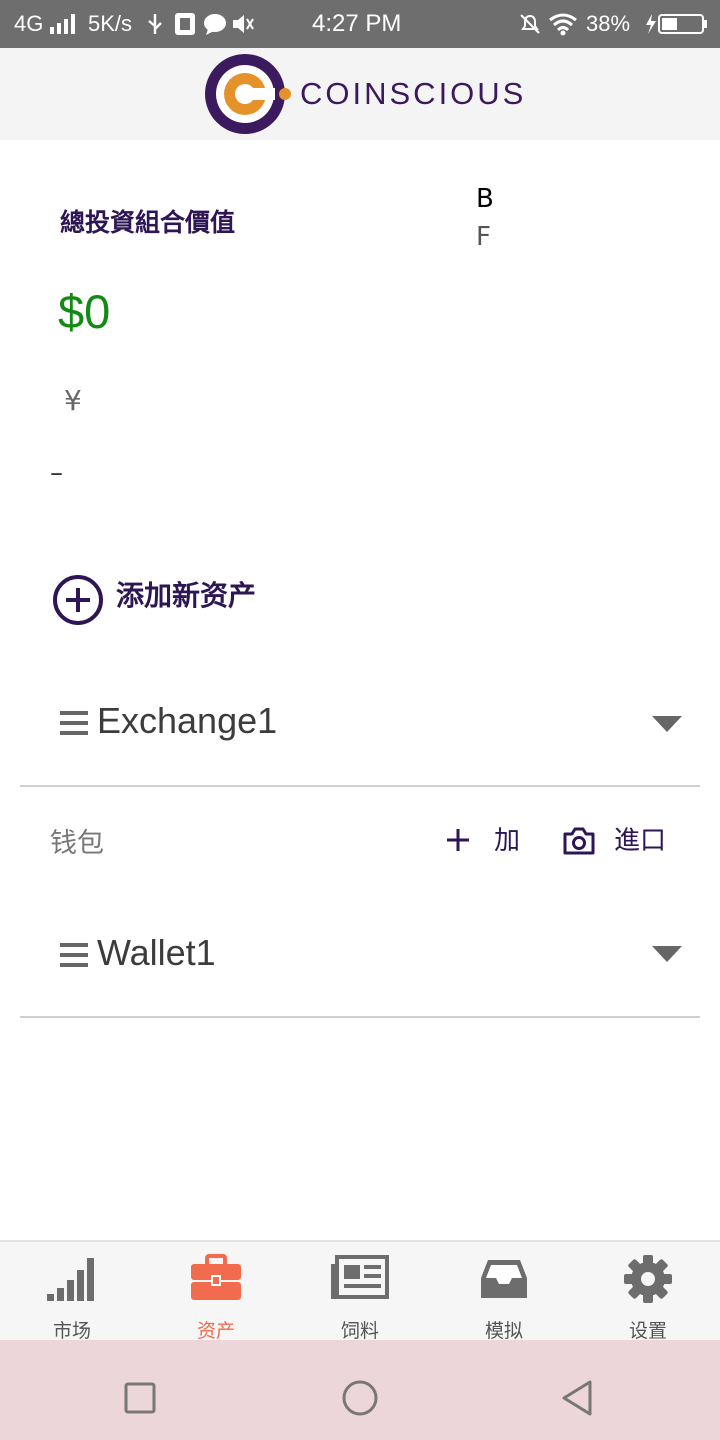 The image size is (720, 1440). I want to click on app-notification-icon, so click(185, 24).